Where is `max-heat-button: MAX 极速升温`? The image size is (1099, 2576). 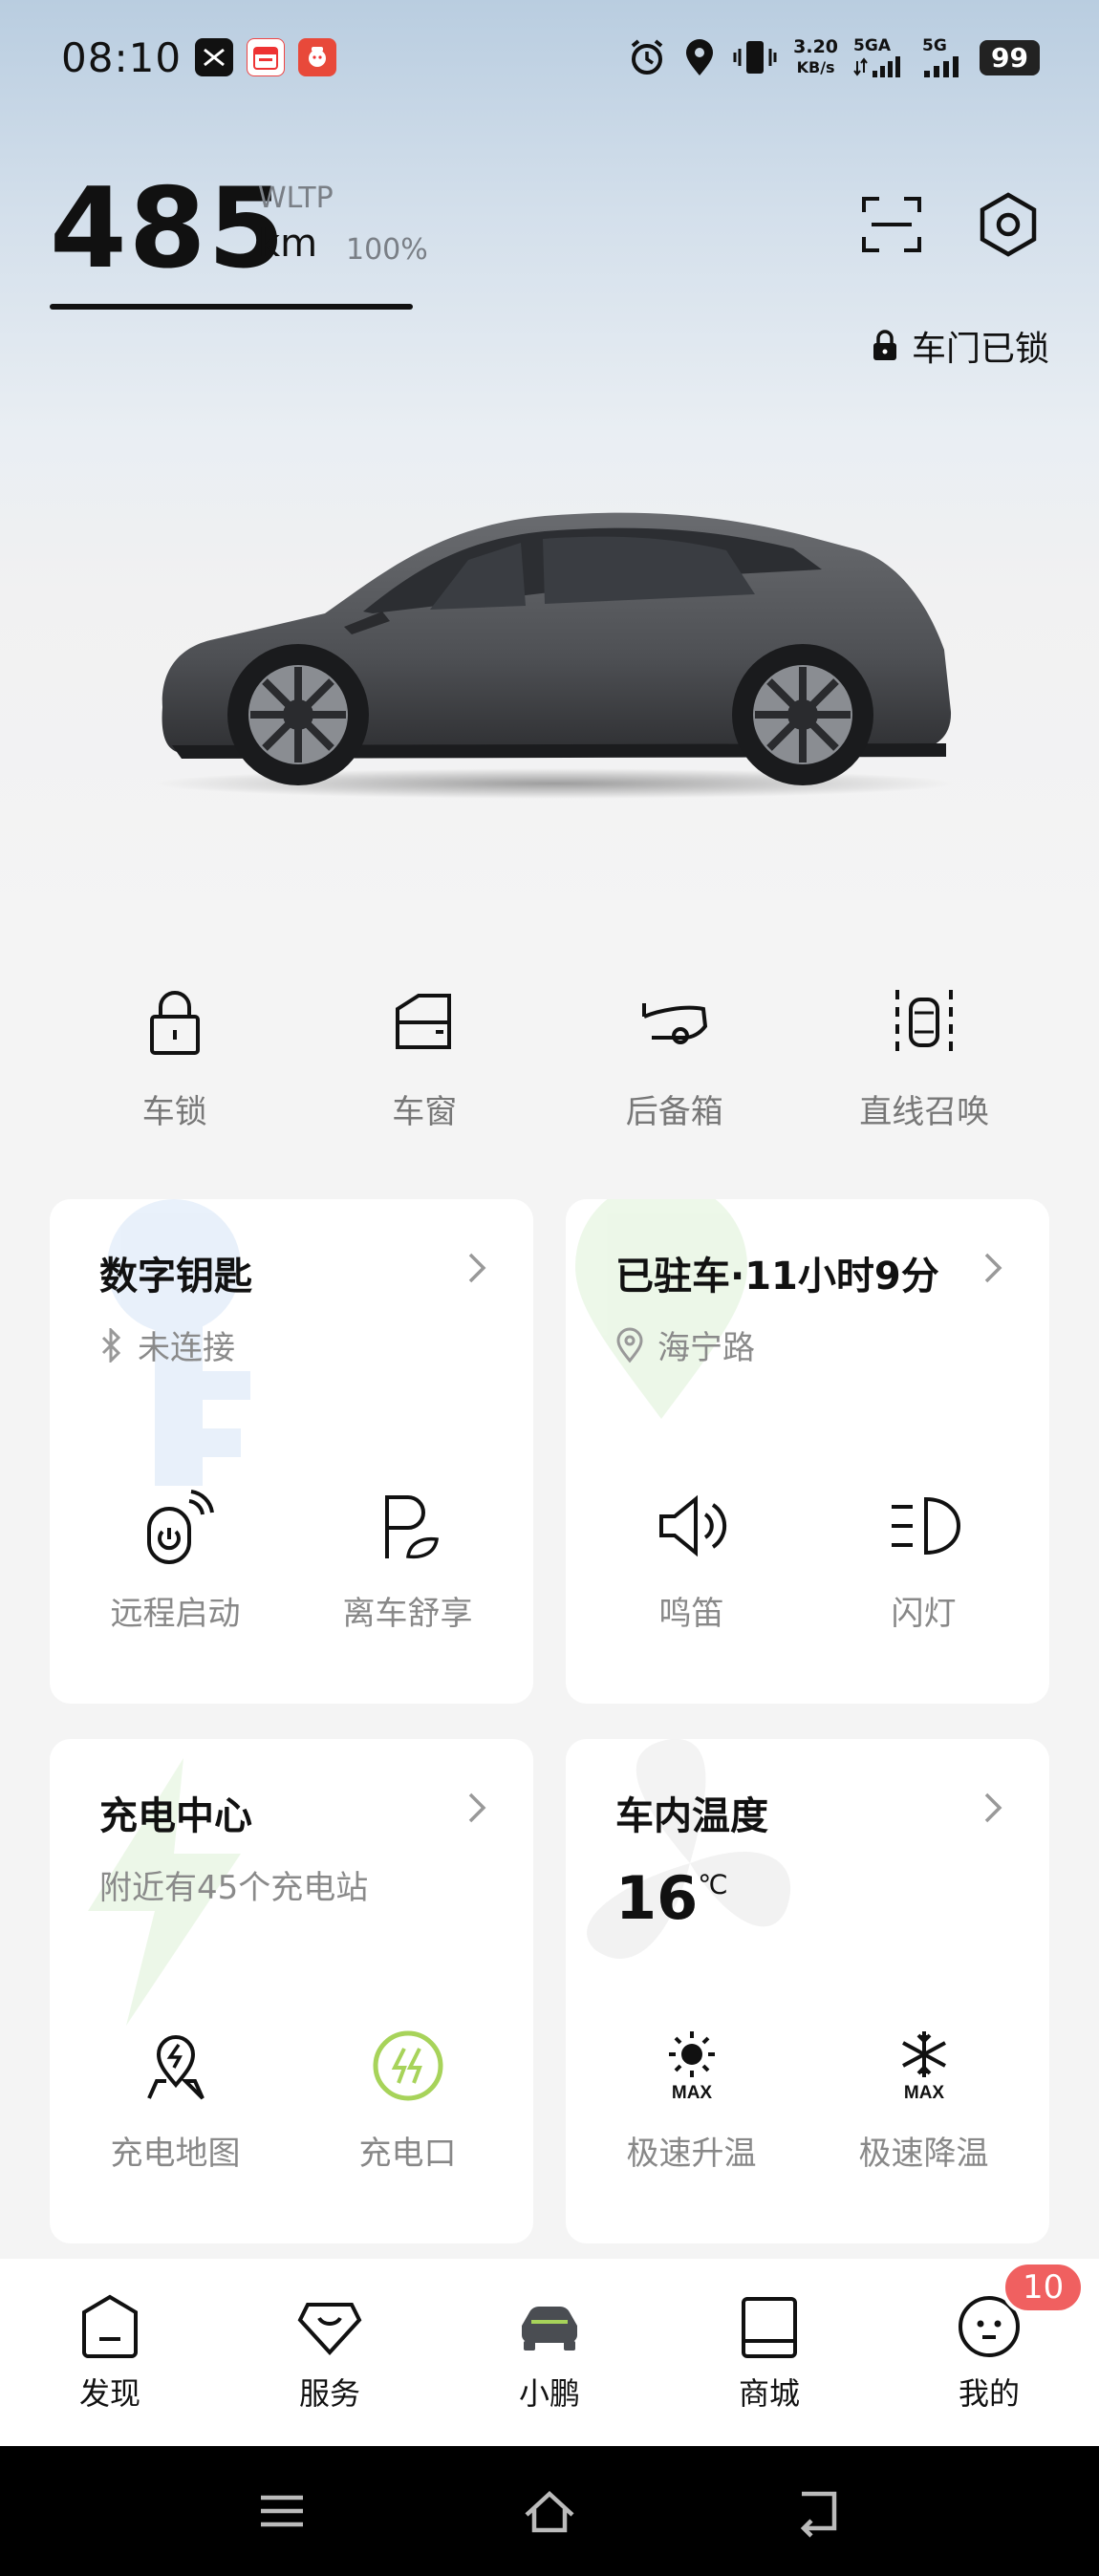
max-heat-button: MAX 极速升温 is located at coordinates (692, 2100).